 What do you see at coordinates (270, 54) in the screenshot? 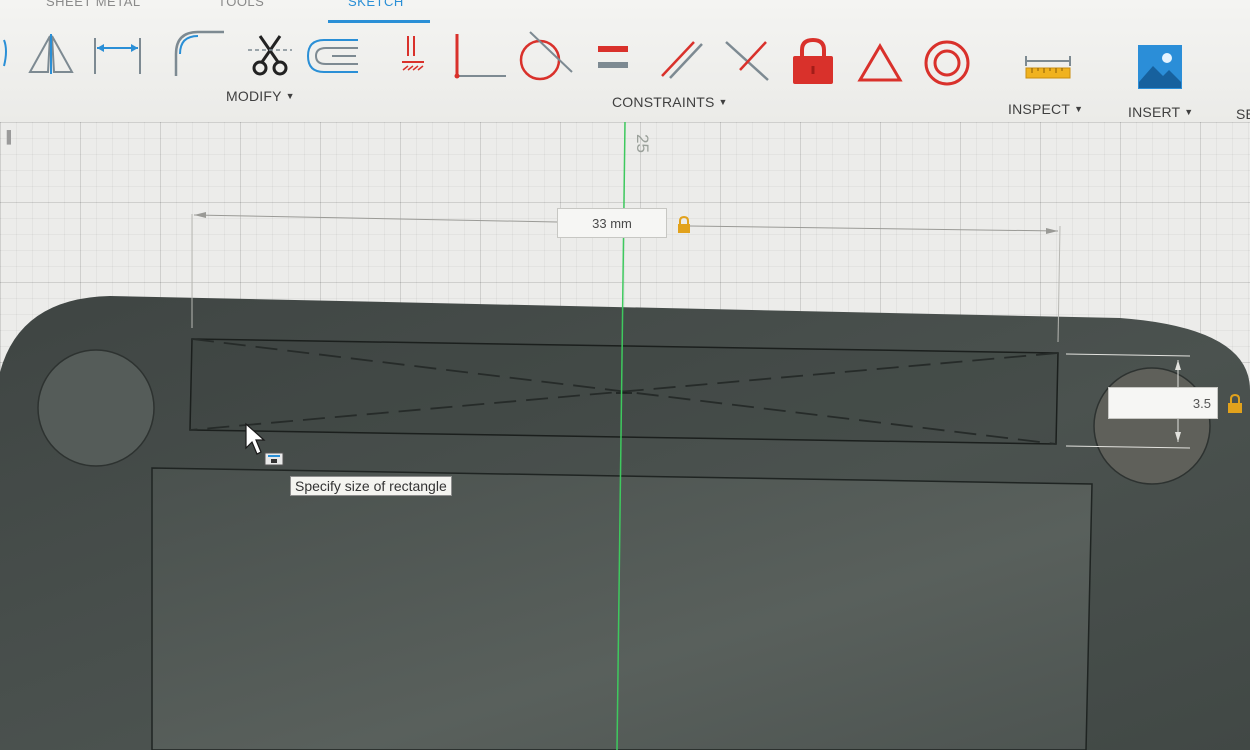
I see `scissors-icon` at bounding box center [270, 54].